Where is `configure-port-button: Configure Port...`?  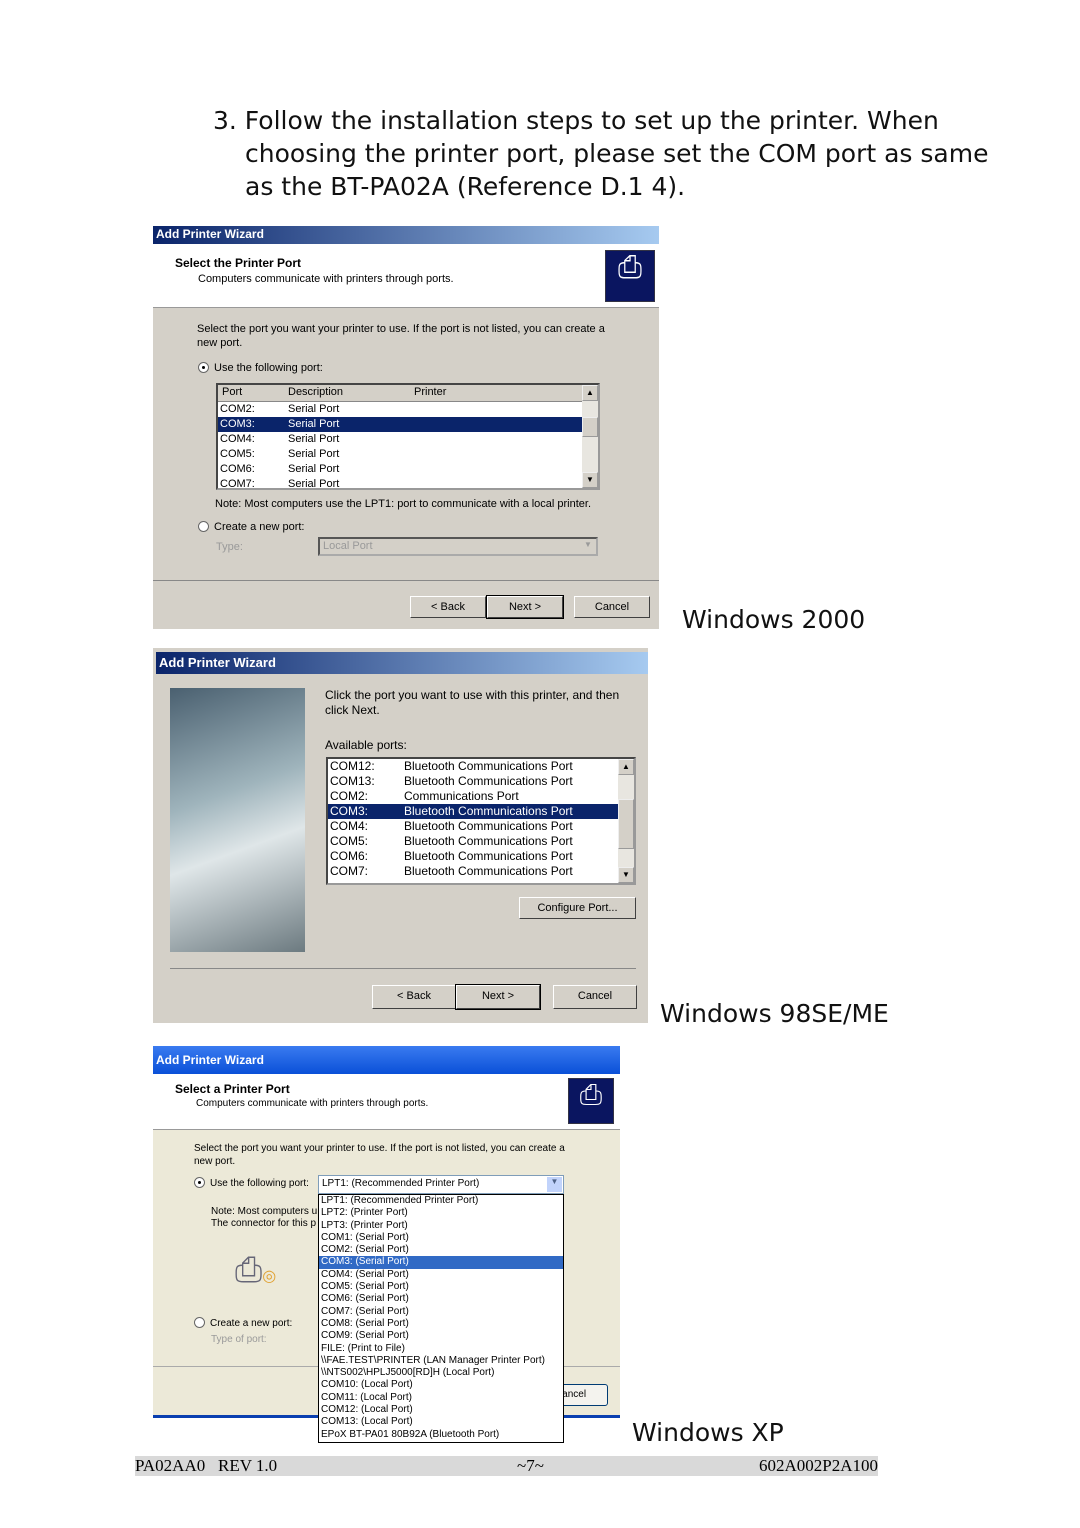 configure-port-button: Configure Port... is located at coordinates (577, 908).